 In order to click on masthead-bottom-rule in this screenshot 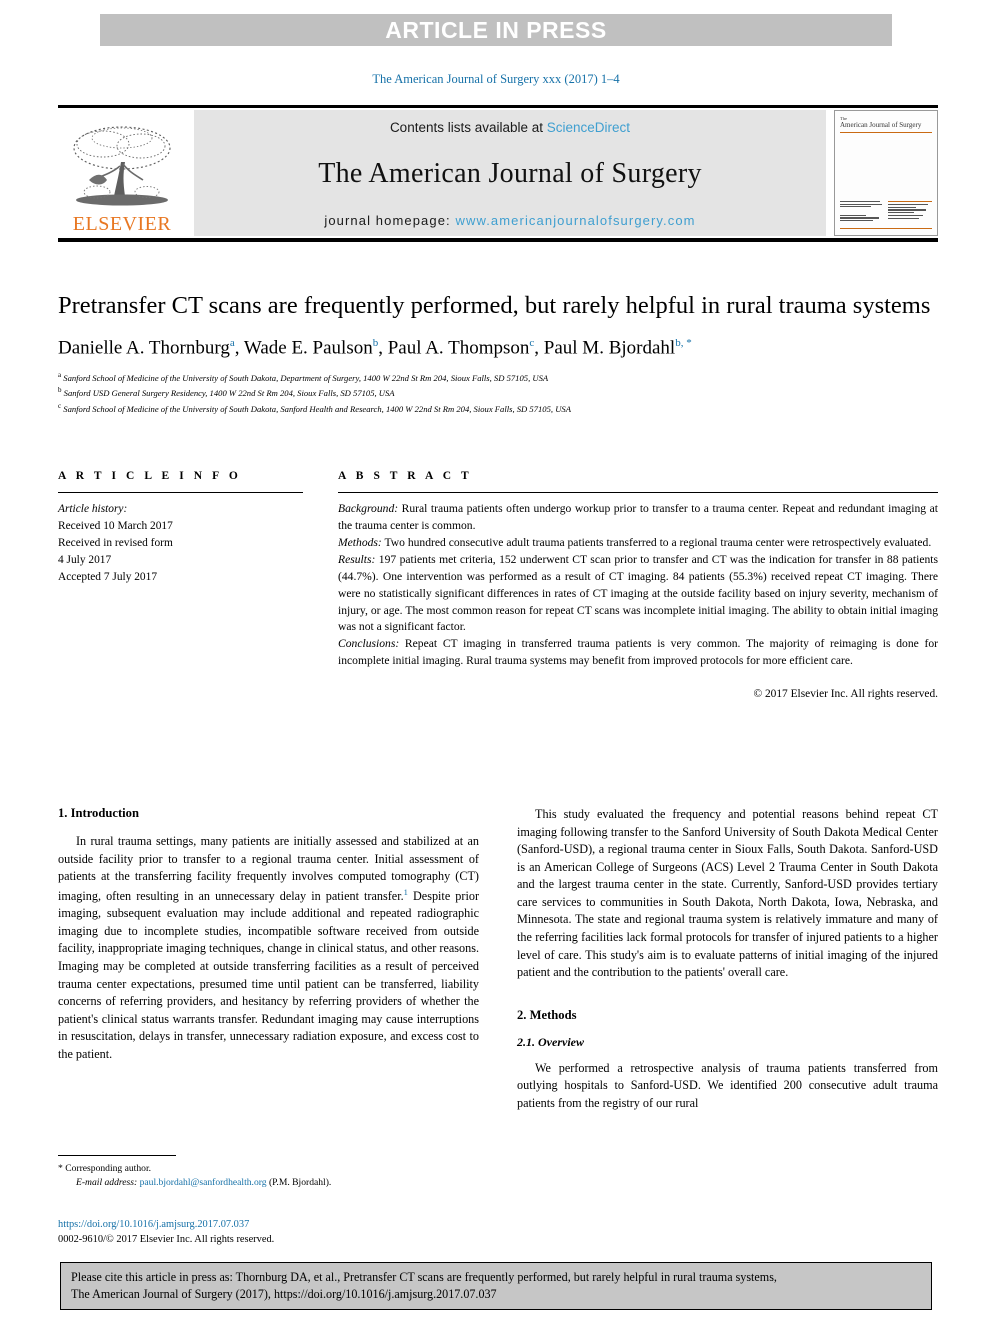, I will do `click(498, 240)`.